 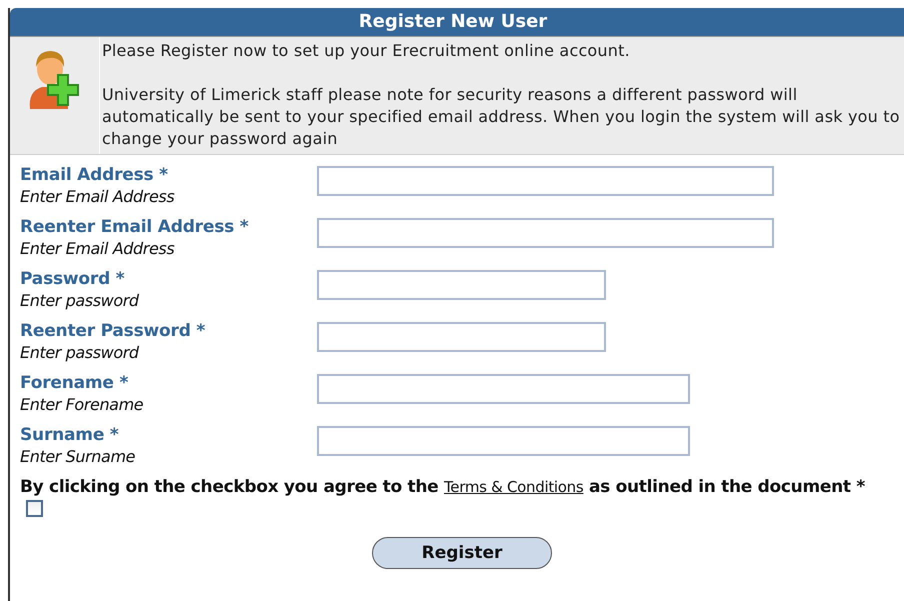 What do you see at coordinates (134, 227) in the screenshot?
I see `field-label: Reenter Email Address *` at bounding box center [134, 227].